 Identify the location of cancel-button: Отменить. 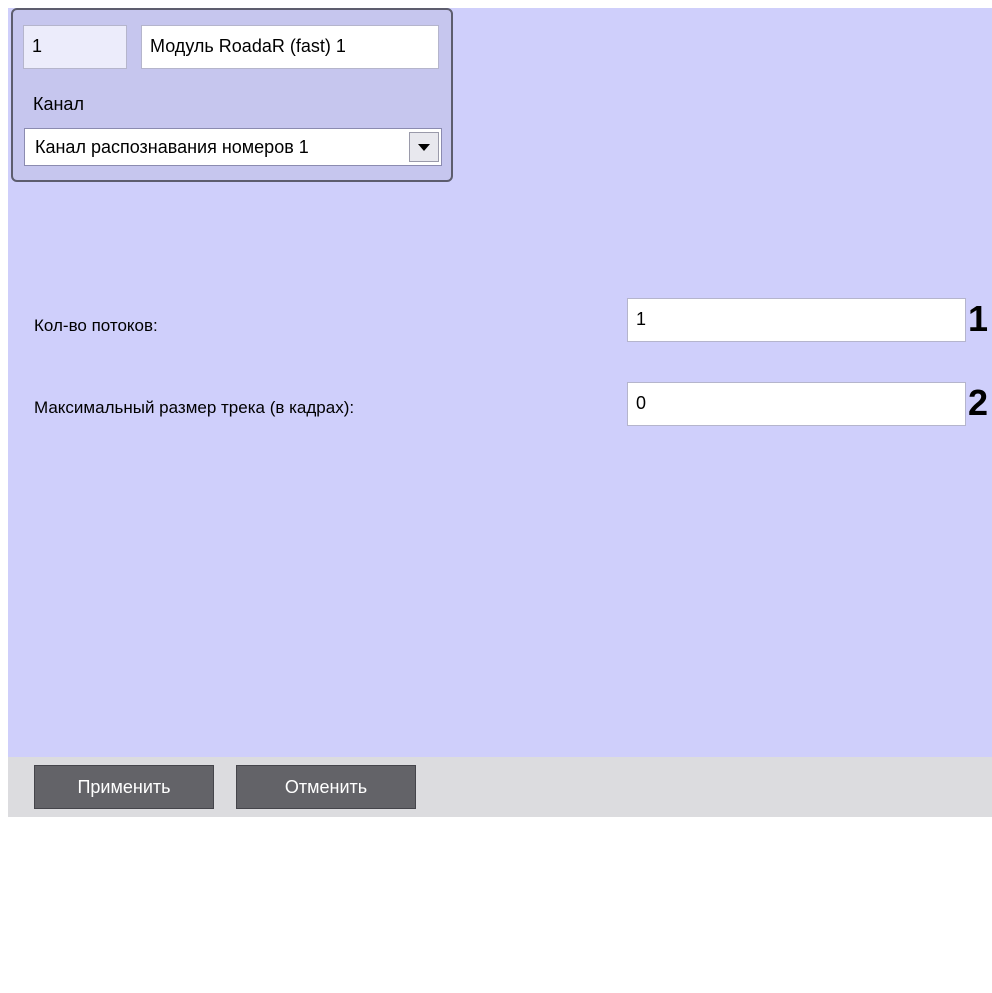
(326, 787).